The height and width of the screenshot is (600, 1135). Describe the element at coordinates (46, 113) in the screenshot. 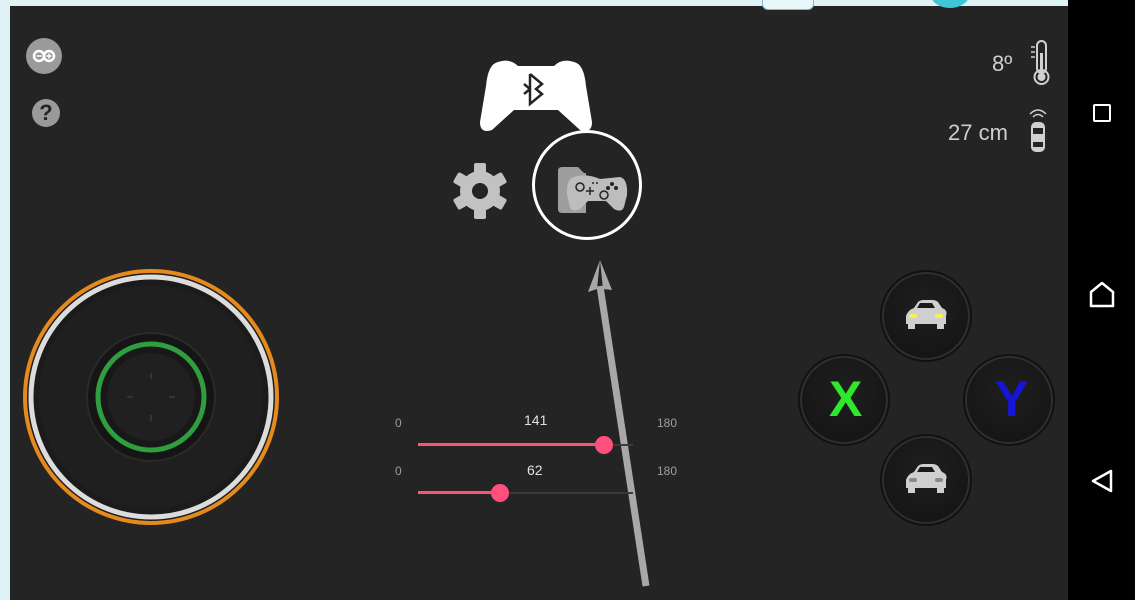

I see `help-icon: ?` at that location.